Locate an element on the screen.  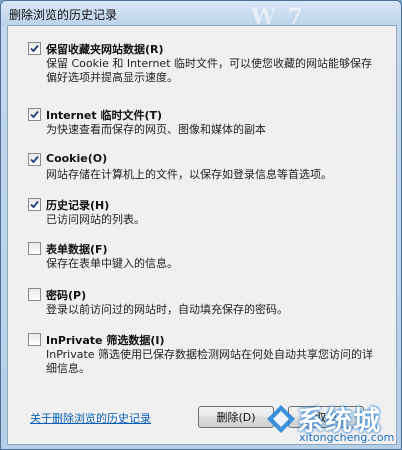
watermark-url: xitongcheng.com is located at coordinates (347, 437).